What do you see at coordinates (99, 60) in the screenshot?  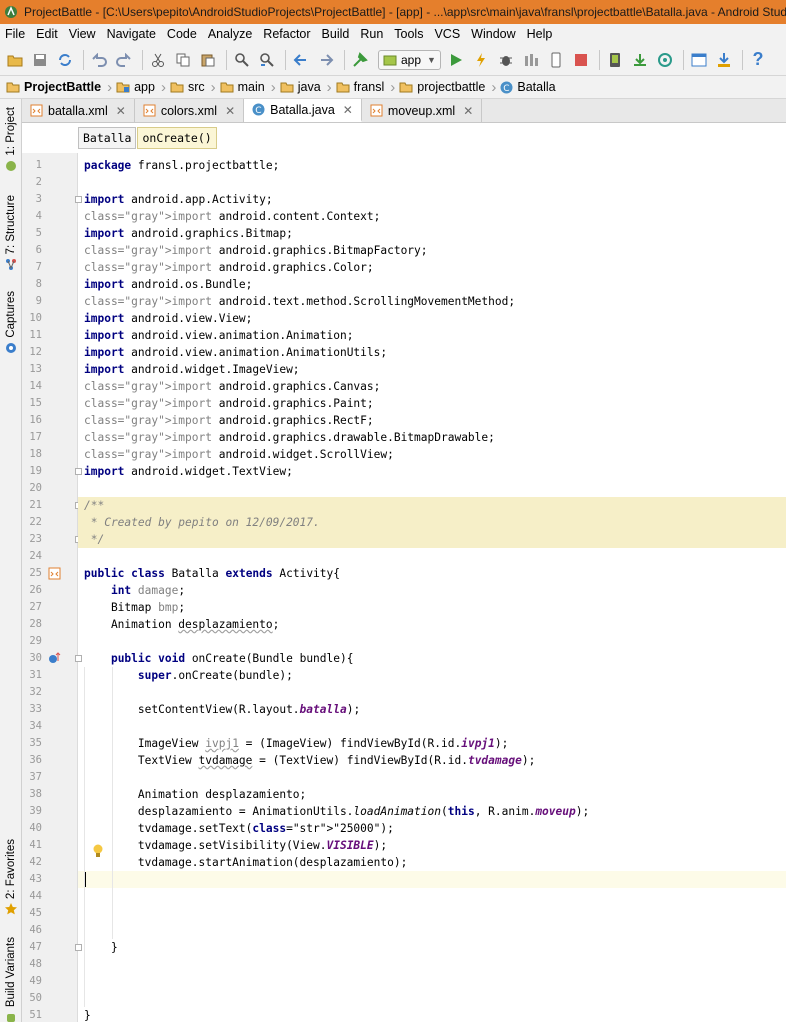 I see `undo-icon` at bounding box center [99, 60].